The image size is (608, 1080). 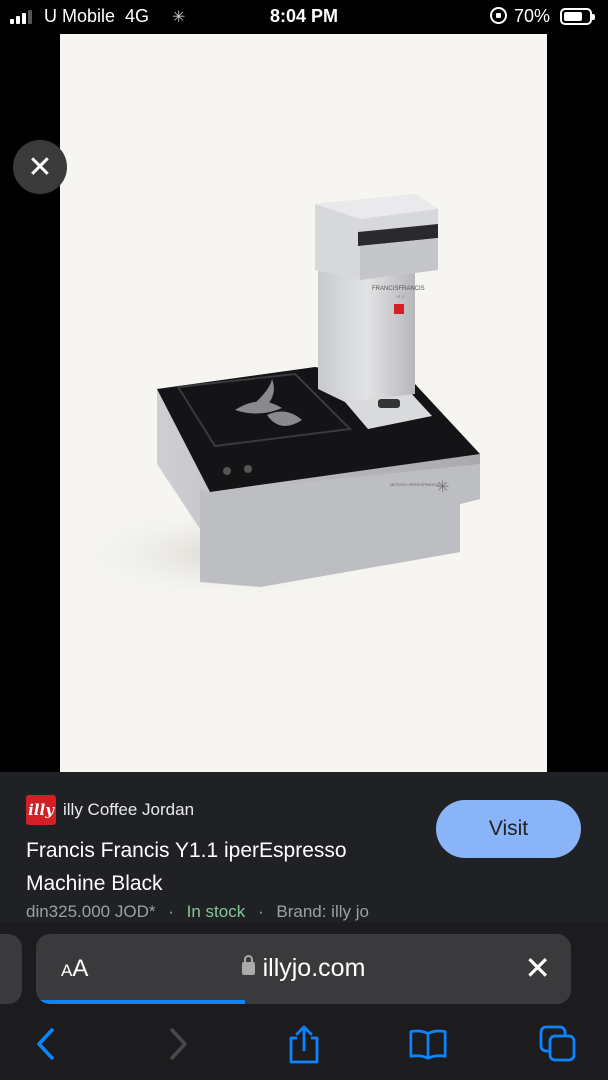 I want to click on chevron-right-icon, so click(x=178, y=1044).